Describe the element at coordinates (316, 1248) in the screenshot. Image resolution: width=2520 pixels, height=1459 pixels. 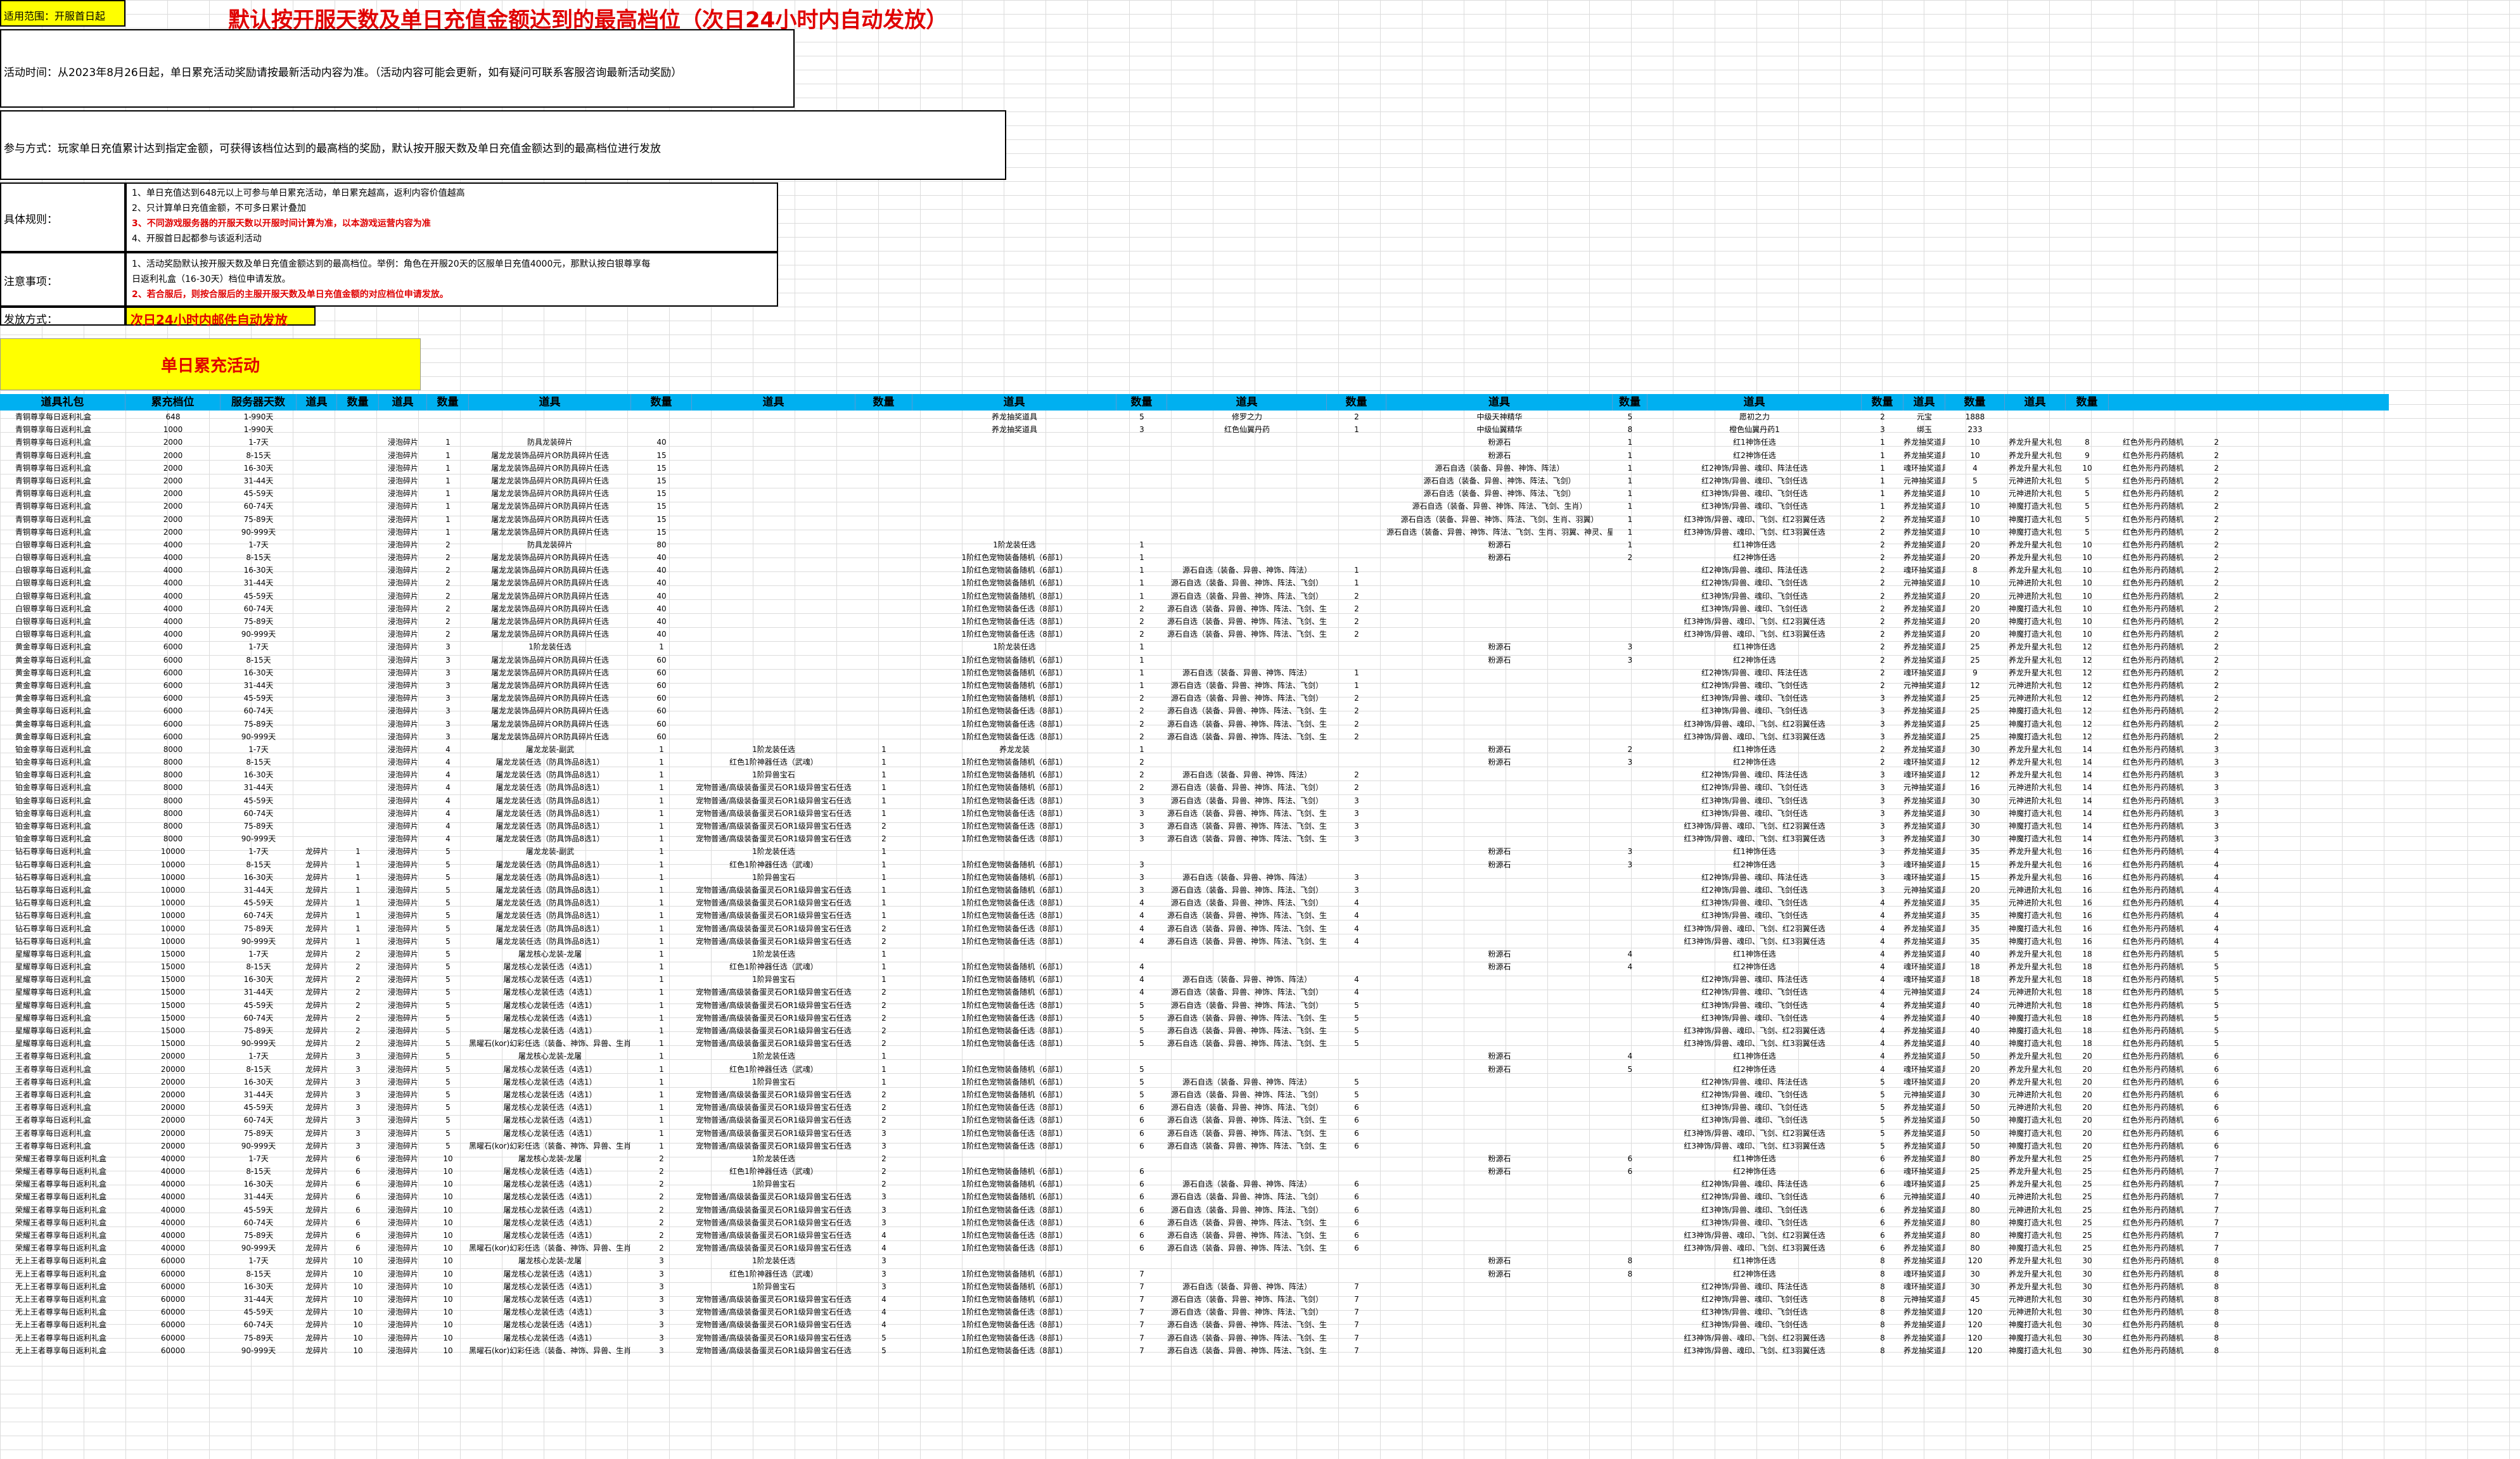
I see `table-cell: 龙碎片` at that location.